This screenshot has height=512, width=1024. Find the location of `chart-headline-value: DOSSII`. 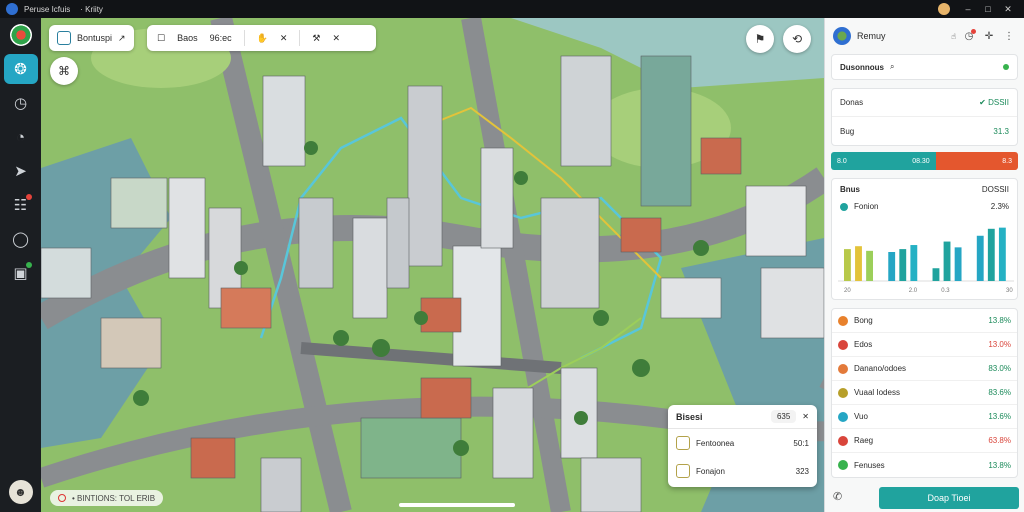

chart-headline-value: DOSSII is located at coordinates (995, 189).